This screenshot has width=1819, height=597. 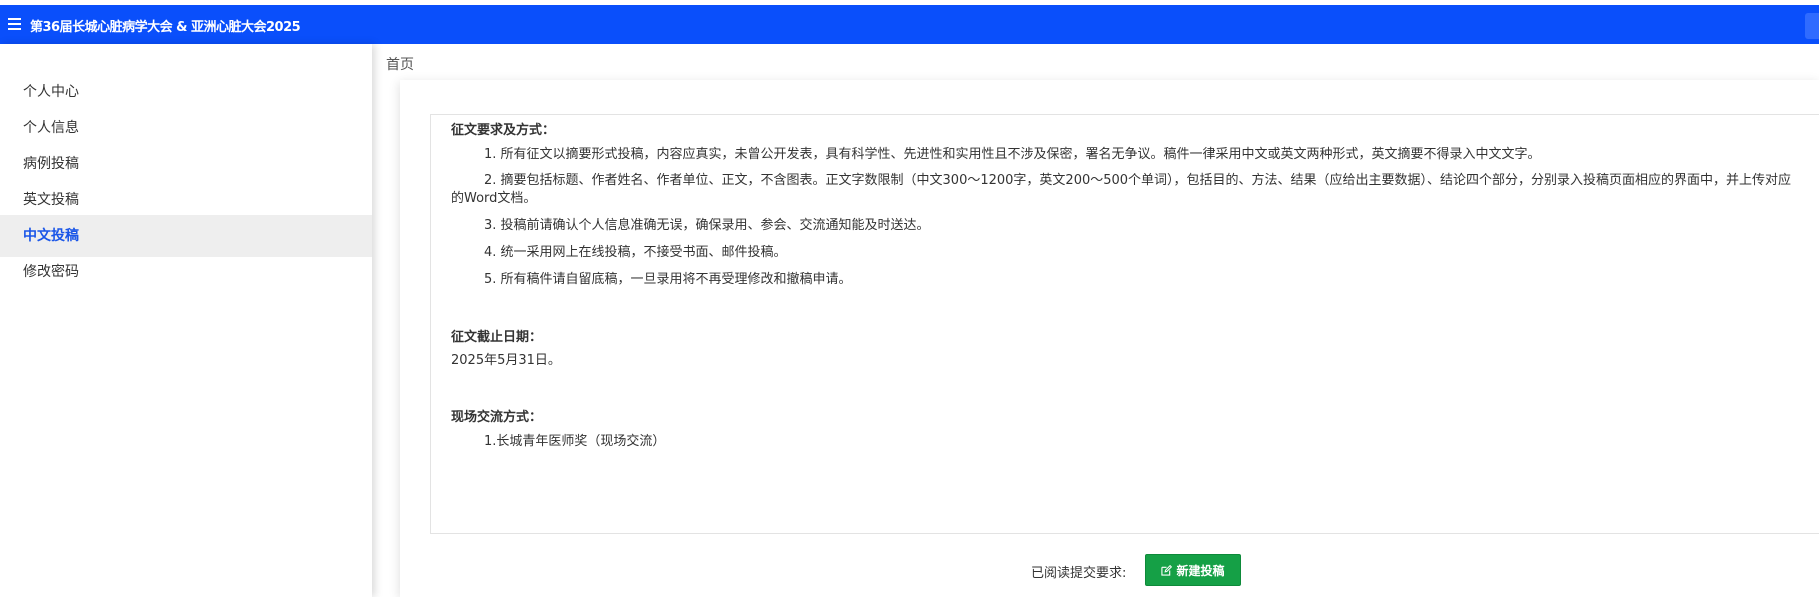 What do you see at coordinates (506, 360) in the screenshot?
I see `deadline-value: 2025年5月31日。` at bounding box center [506, 360].